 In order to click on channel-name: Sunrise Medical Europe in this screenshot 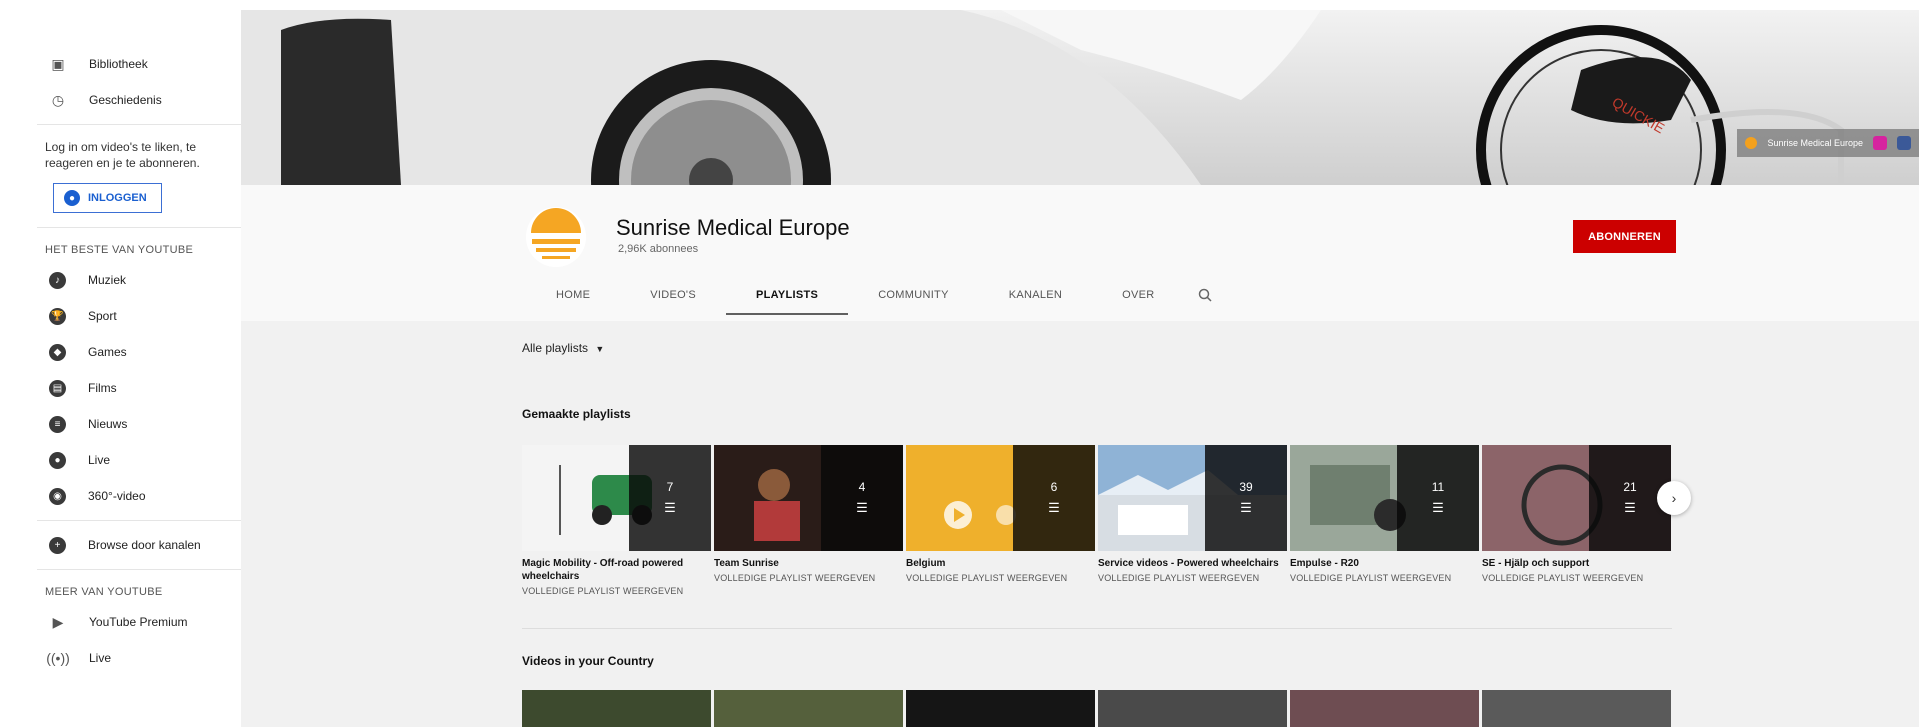, I will do `click(733, 227)`.